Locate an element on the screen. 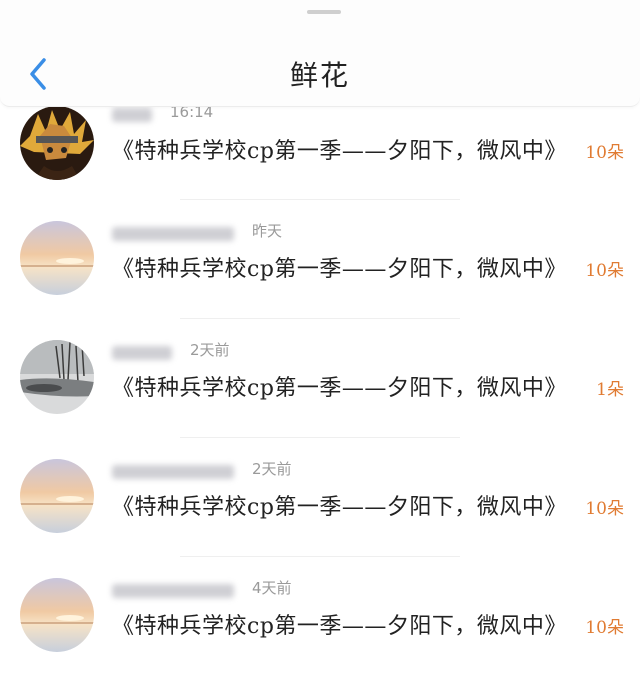  drag-handle is located at coordinates (324, 12).